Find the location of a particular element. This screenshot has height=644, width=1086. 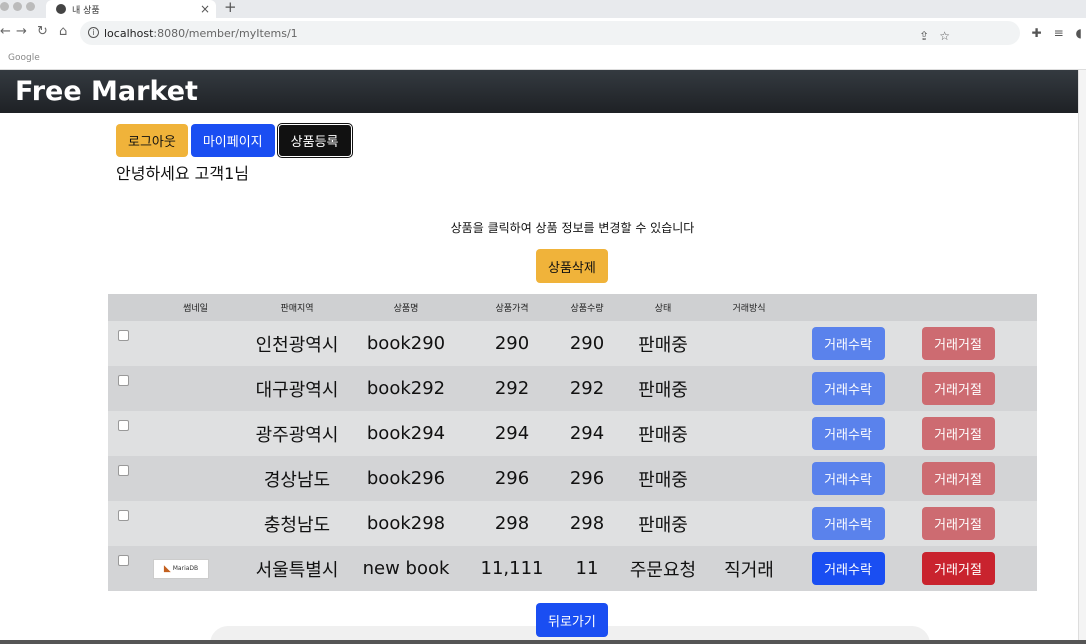

url-host: localhost is located at coordinates (129, 33).